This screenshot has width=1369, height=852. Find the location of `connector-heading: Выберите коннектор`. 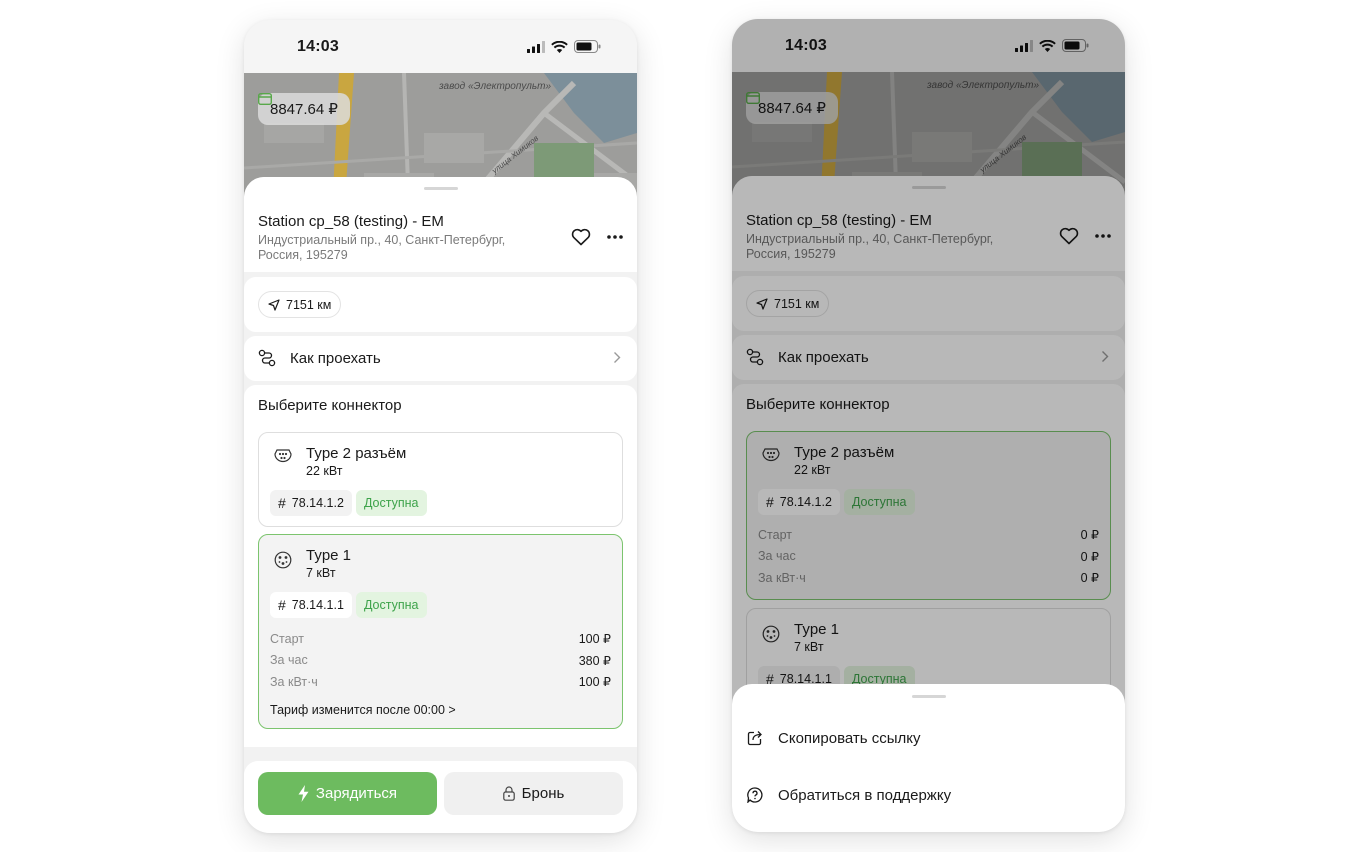

connector-heading: Выберите коннектор is located at coordinates (330, 405).